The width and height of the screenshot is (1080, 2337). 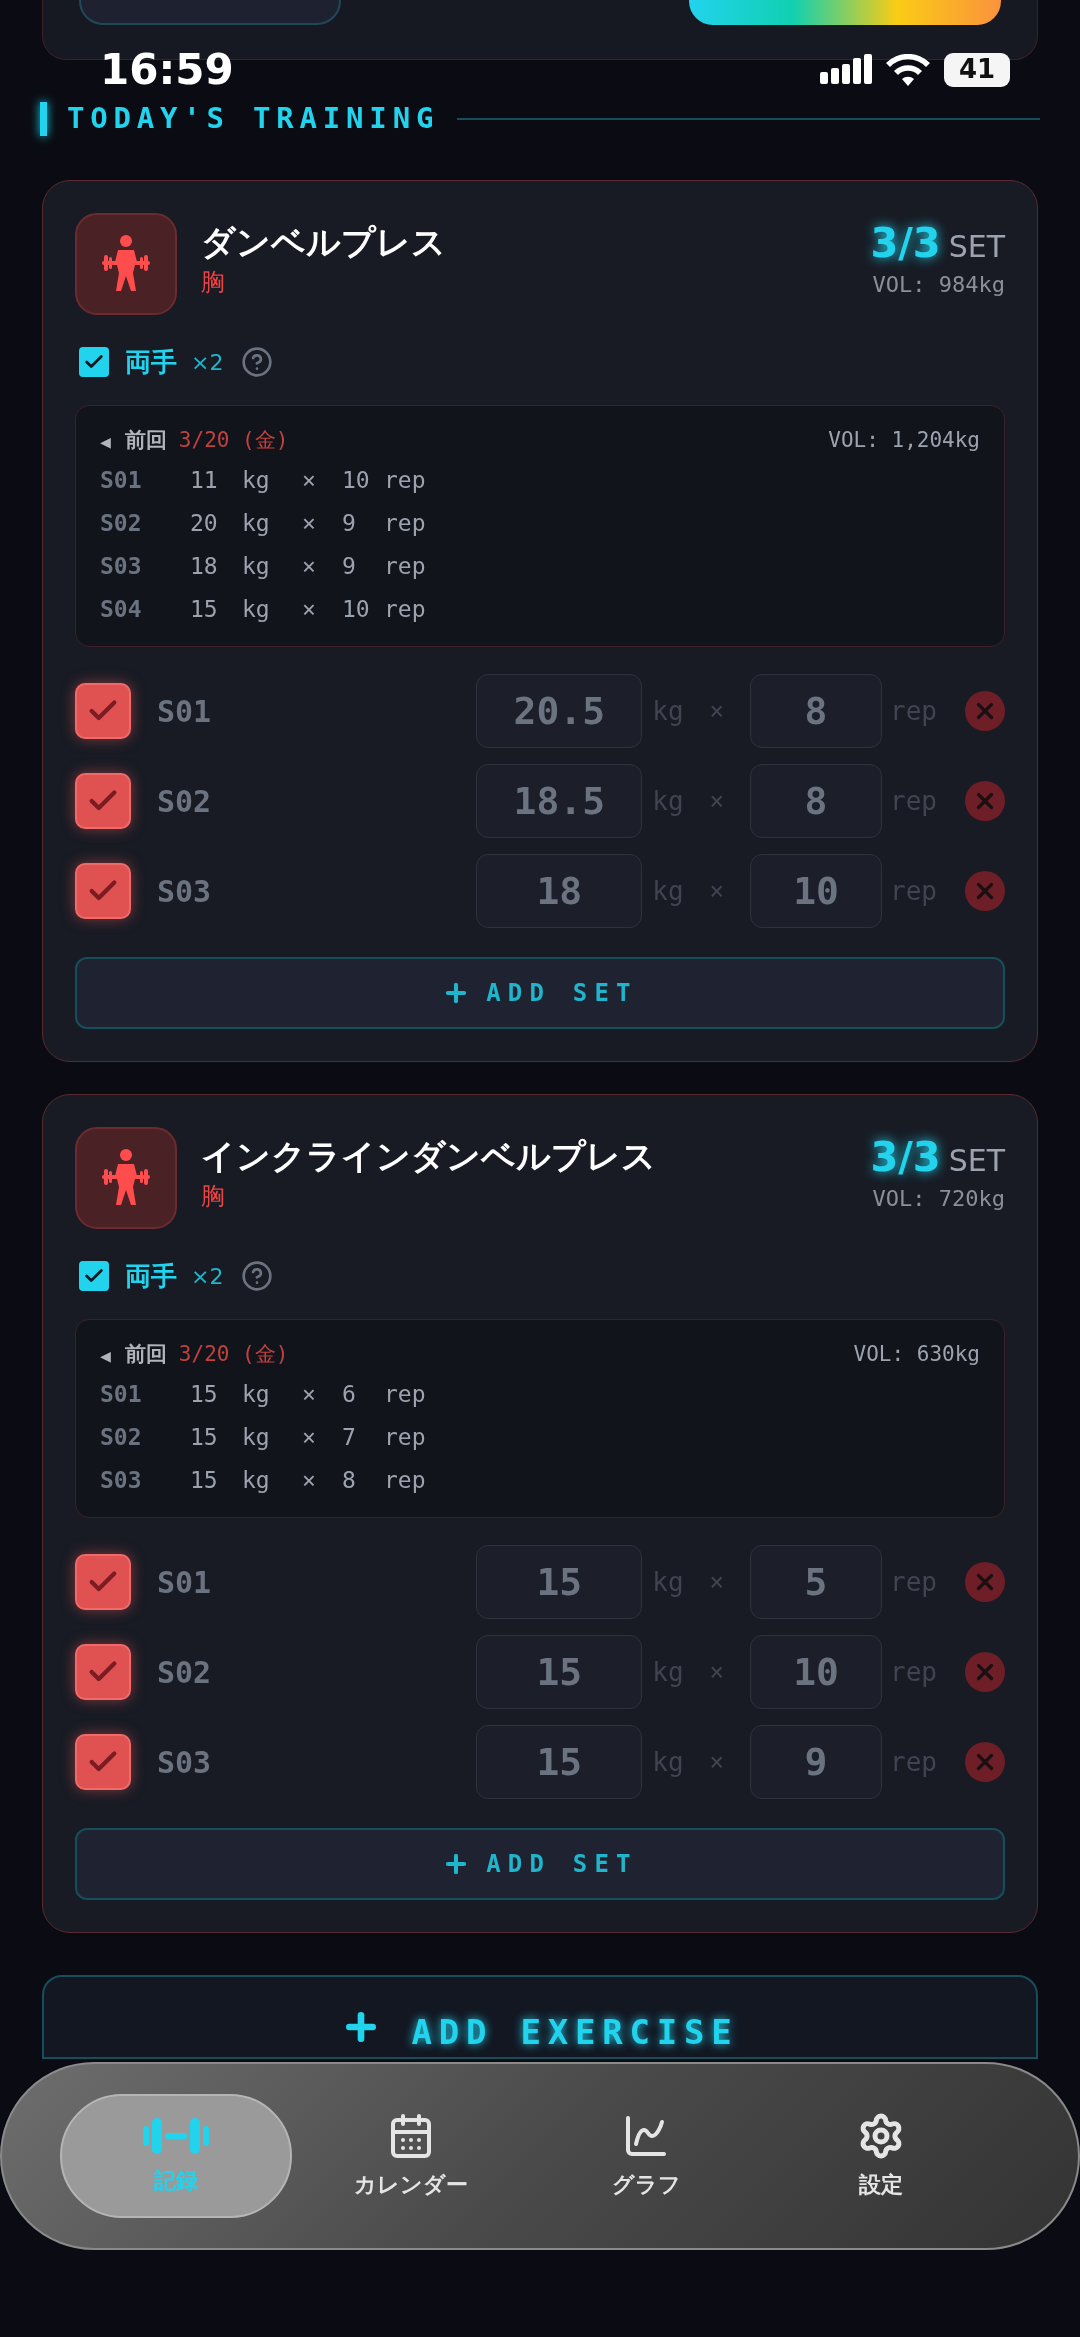 What do you see at coordinates (938, 285) in the screenshot?
I see `volume-total: VOL: 984kg` at bounding box center [938, 285].